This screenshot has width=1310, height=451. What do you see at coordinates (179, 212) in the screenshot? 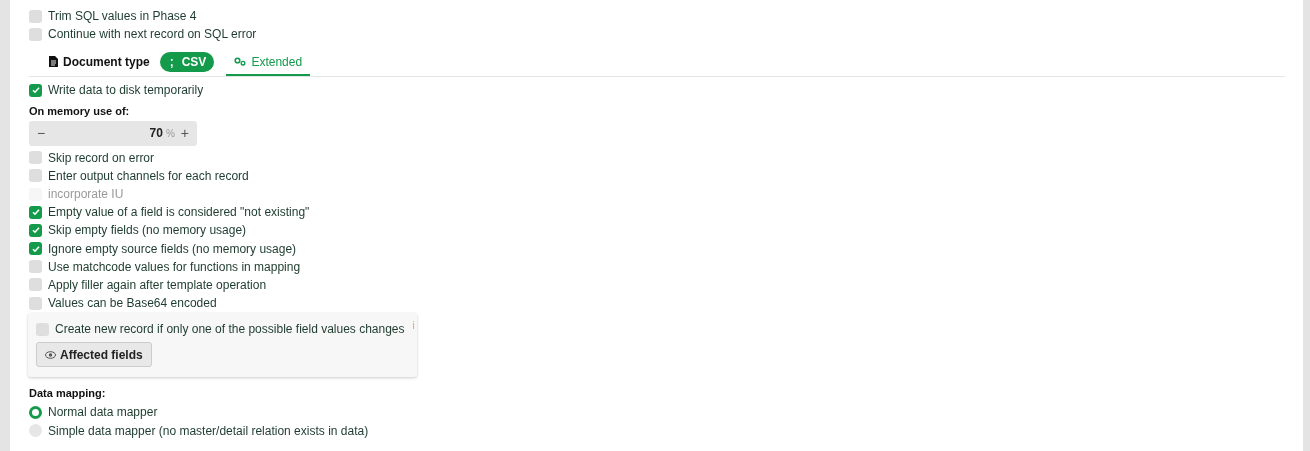
I see `checkbox-label: Empty value of a field is considered "not existing"` at bounding box center [179, 212].